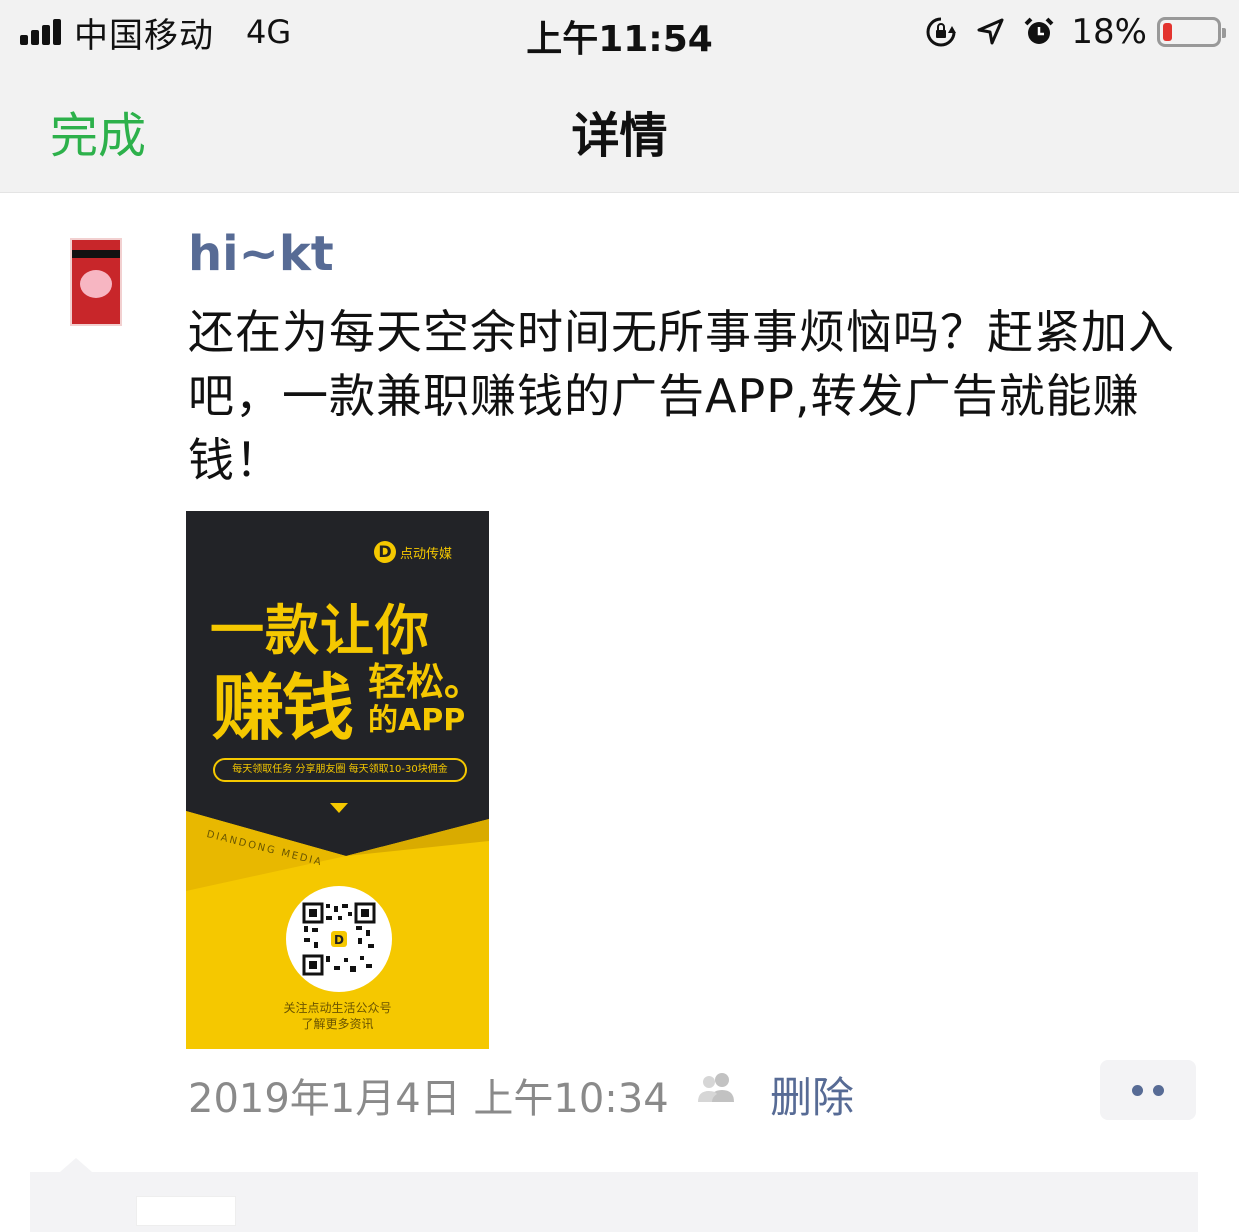  I want to click on avatar-face, so click(96, 284).